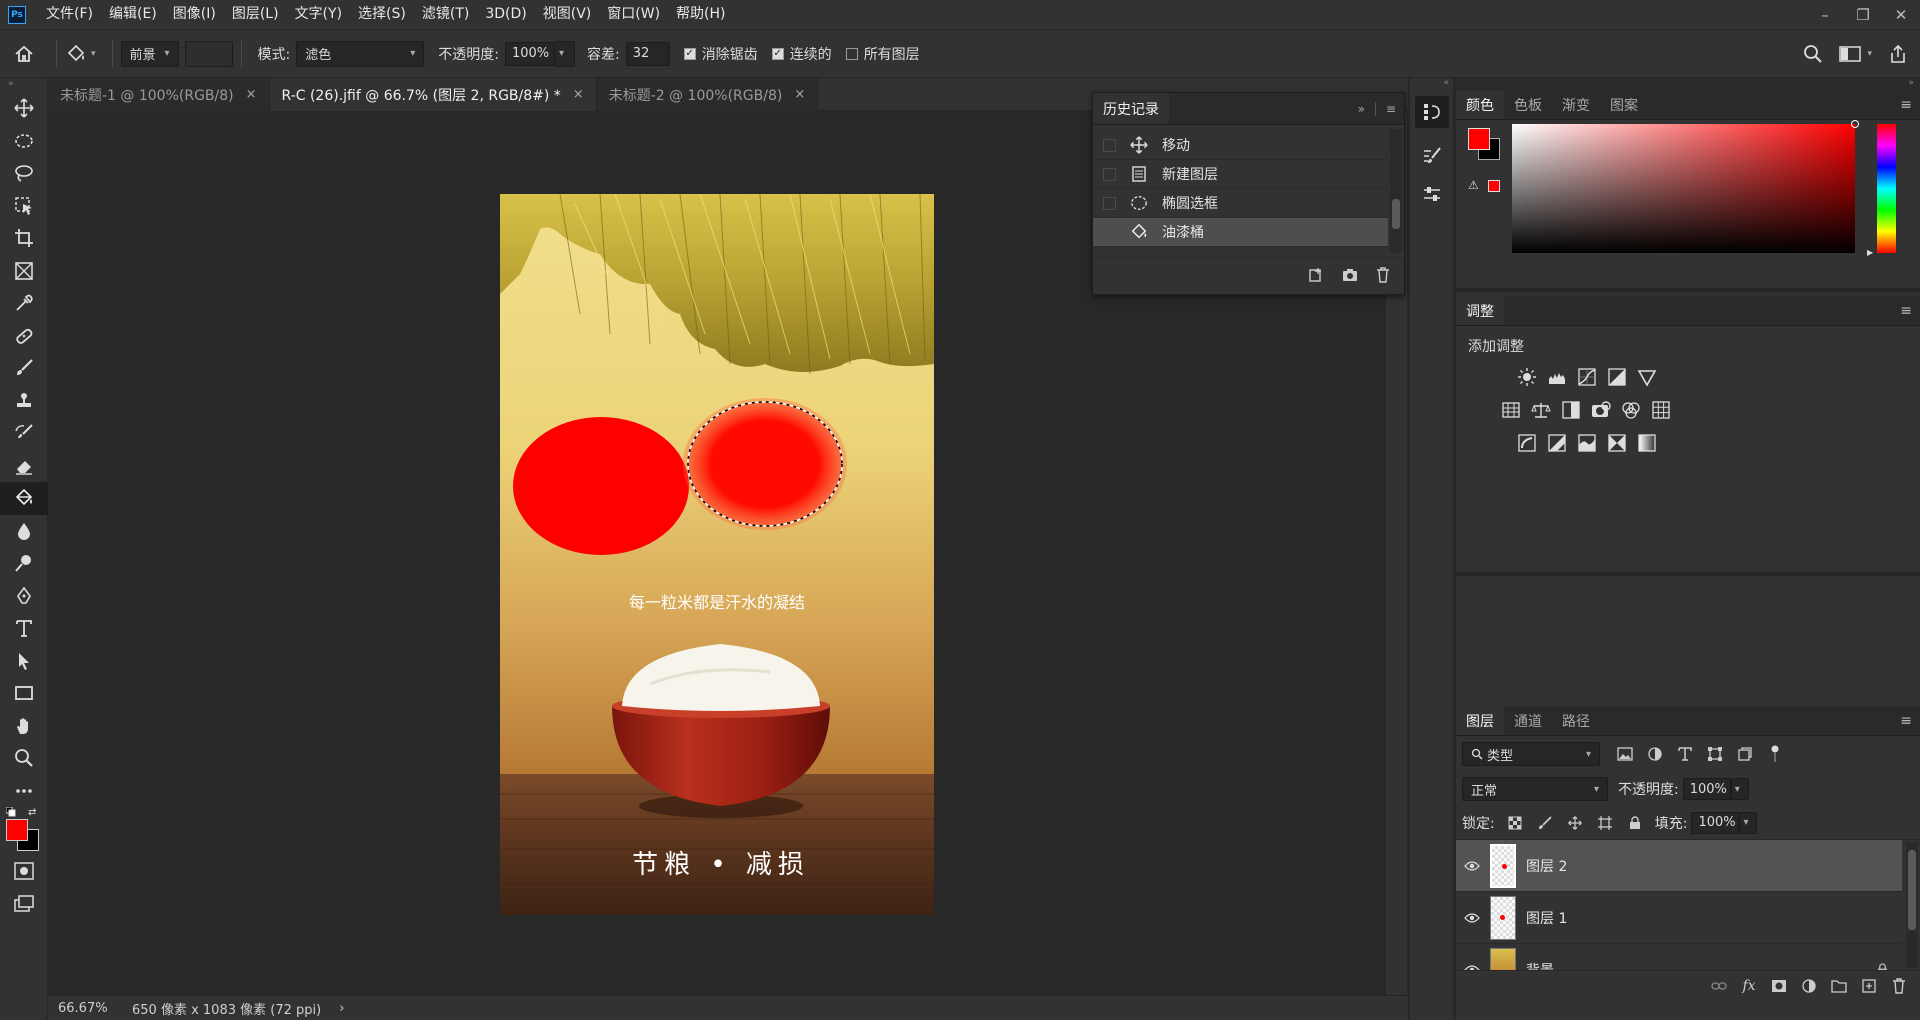 The image size is (1920, 1020). I want to click on properties-dock-button, so click(1432, 194).